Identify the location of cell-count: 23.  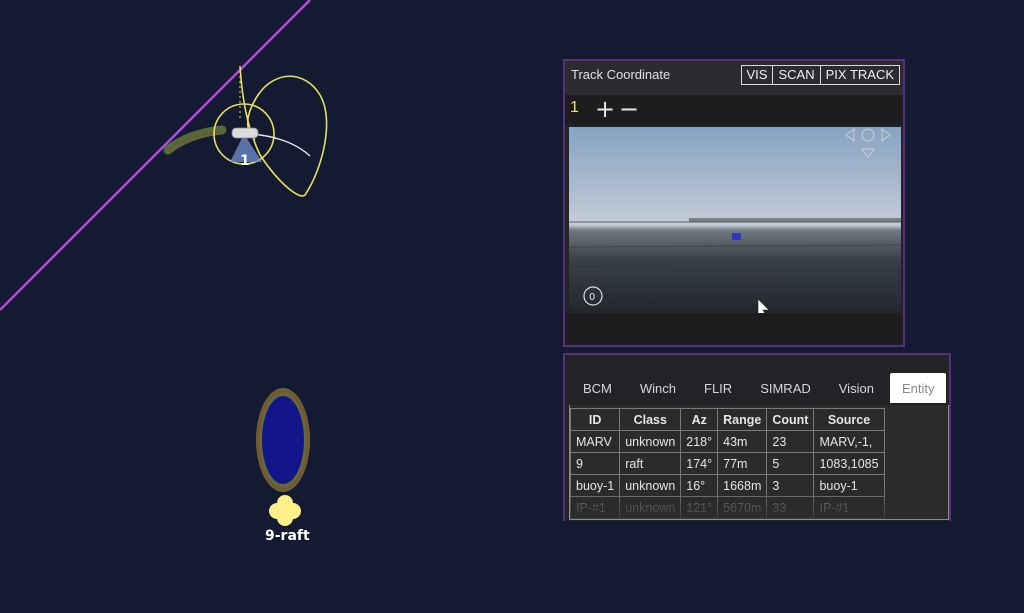
(790, 441).